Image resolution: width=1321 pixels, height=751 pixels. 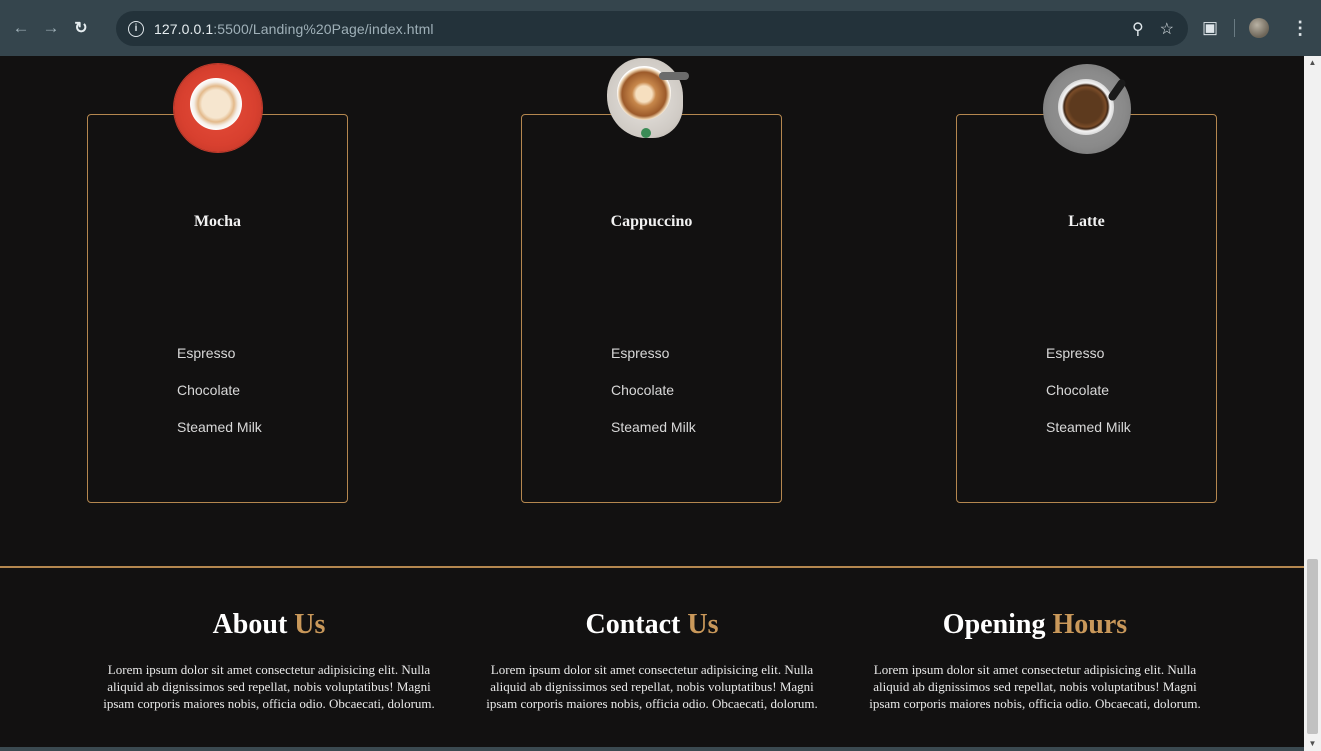 I want to click on extensions-icon: ▣, so click(x=1210, y=28).